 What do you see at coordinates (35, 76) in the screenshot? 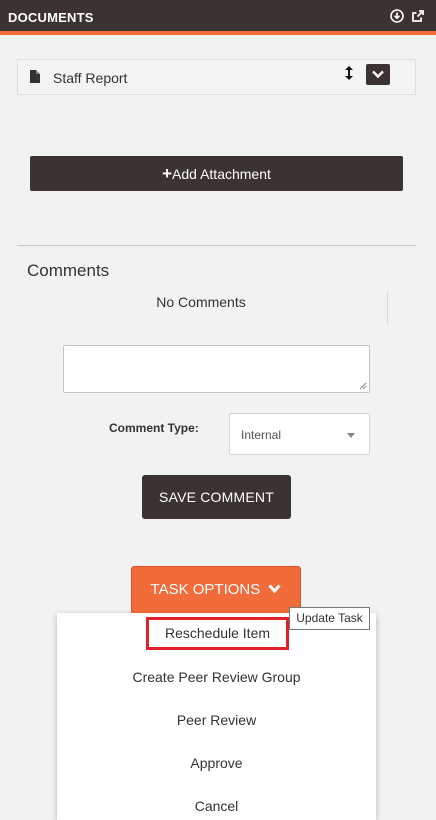
I see `file-icon` at bounding box center [35, 76].